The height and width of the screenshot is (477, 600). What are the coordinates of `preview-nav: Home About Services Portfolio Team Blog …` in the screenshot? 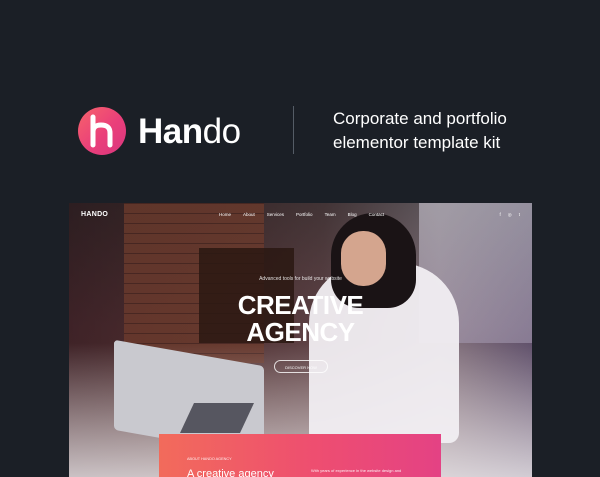 It's located at (301, 214).